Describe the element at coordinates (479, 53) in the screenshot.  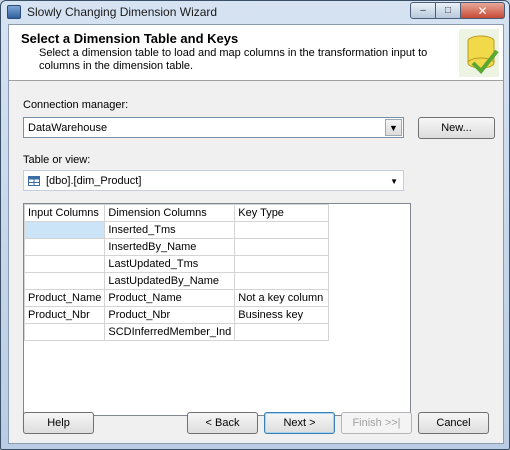
I see `database-icon` at that location.